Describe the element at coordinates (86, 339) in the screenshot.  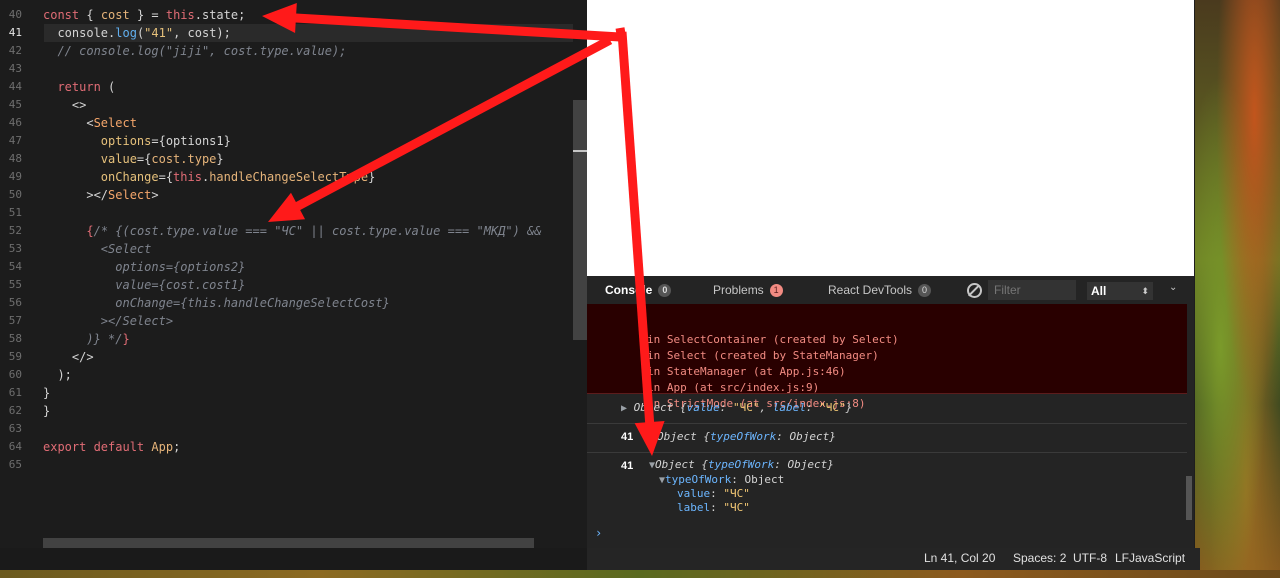
I see `line-code: )} */}` at that location.